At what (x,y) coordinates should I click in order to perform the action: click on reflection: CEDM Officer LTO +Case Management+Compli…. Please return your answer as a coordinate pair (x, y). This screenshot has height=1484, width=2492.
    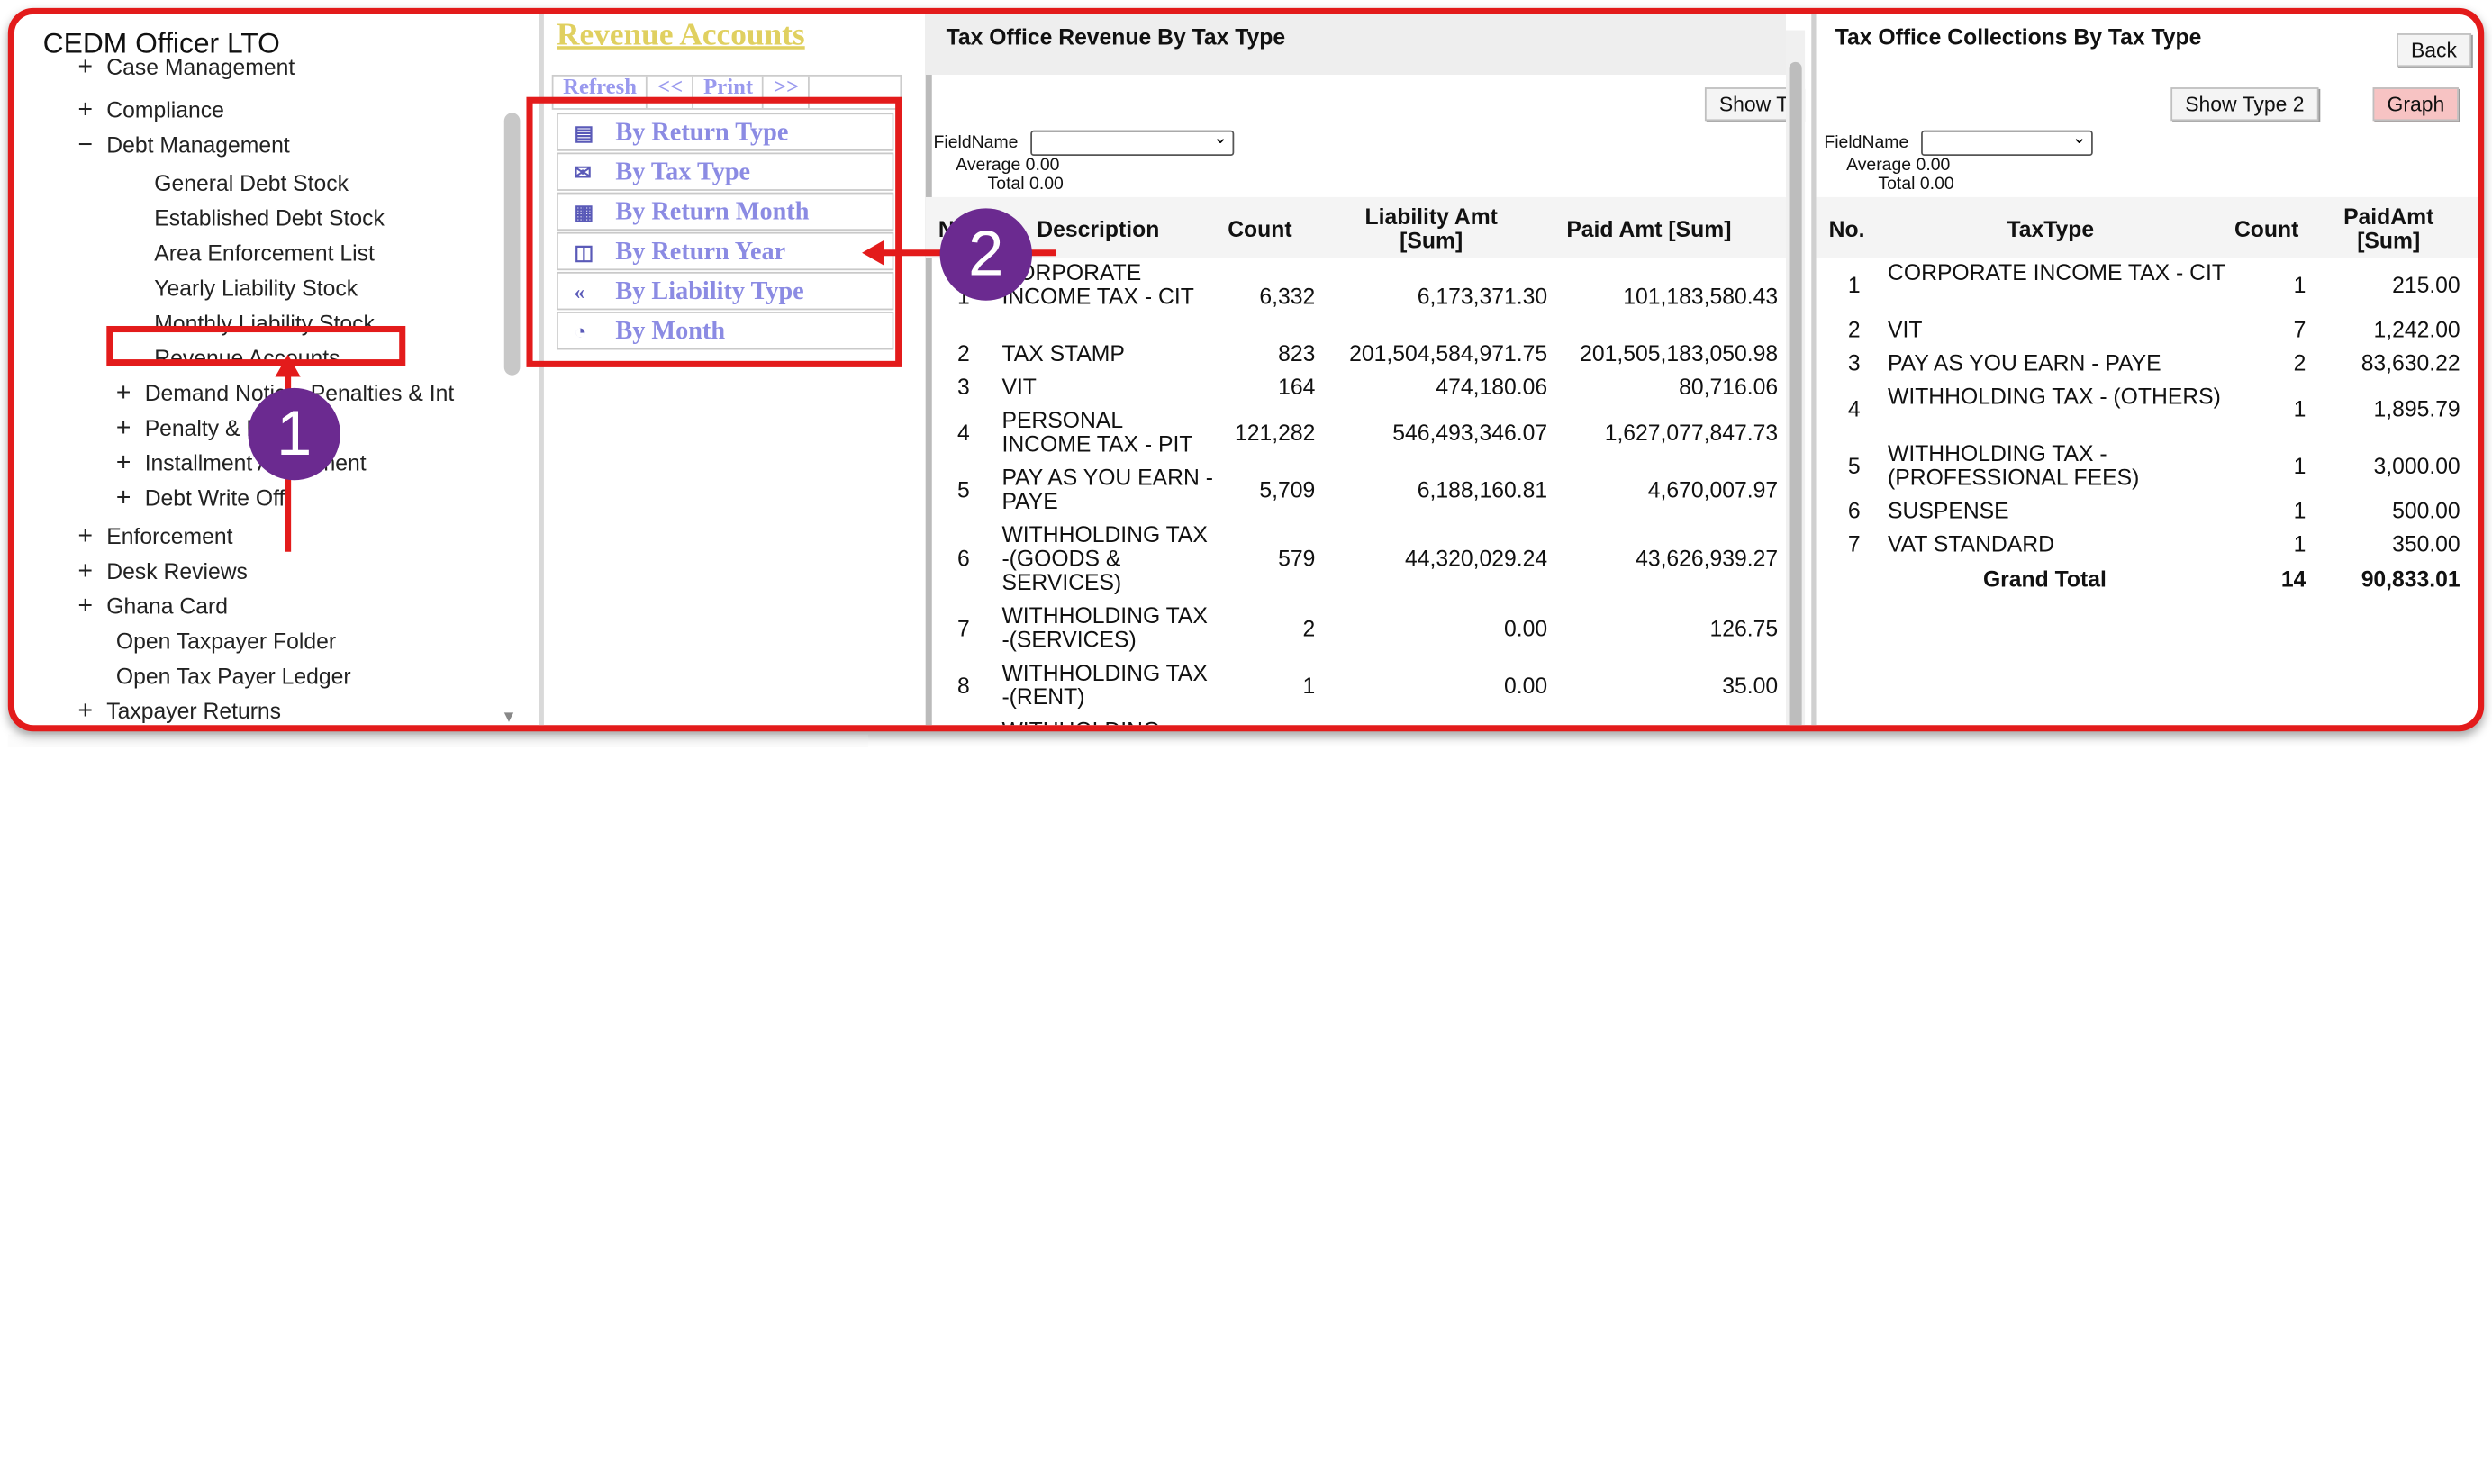
    Looking at the image, I should click on (1245, 846).